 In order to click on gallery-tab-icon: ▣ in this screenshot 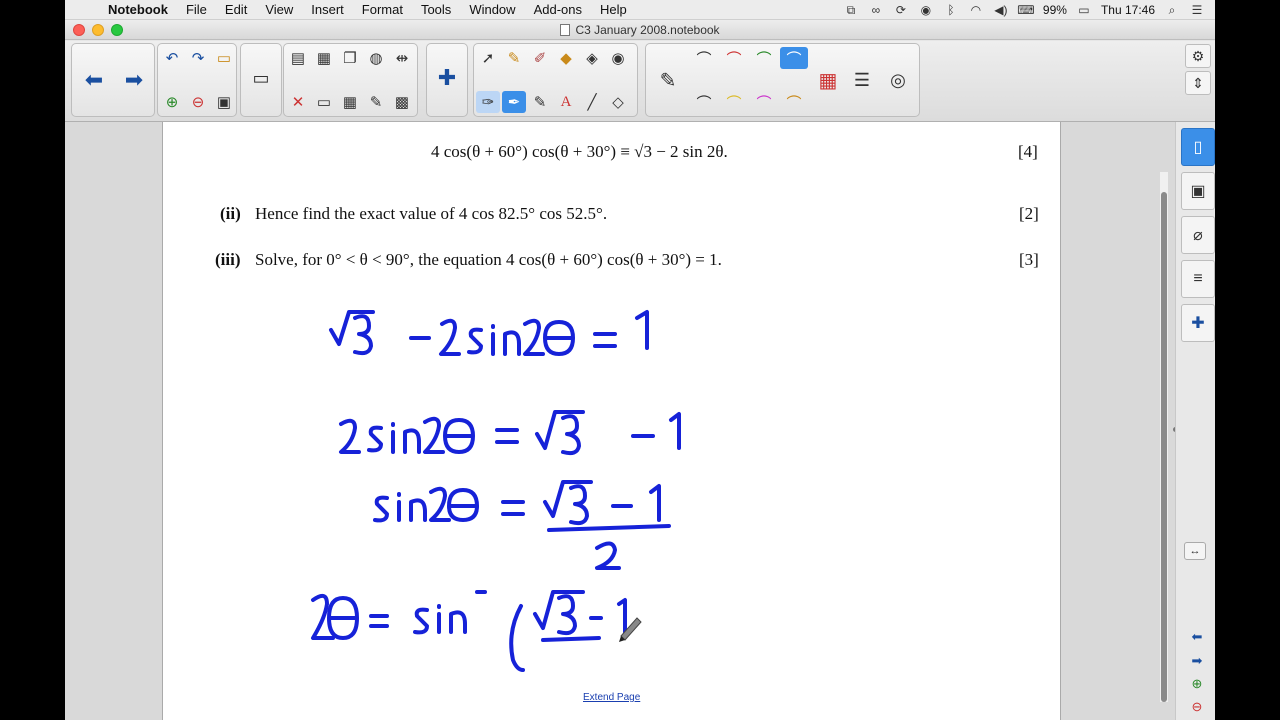, I will do `click(1198, 191)`.